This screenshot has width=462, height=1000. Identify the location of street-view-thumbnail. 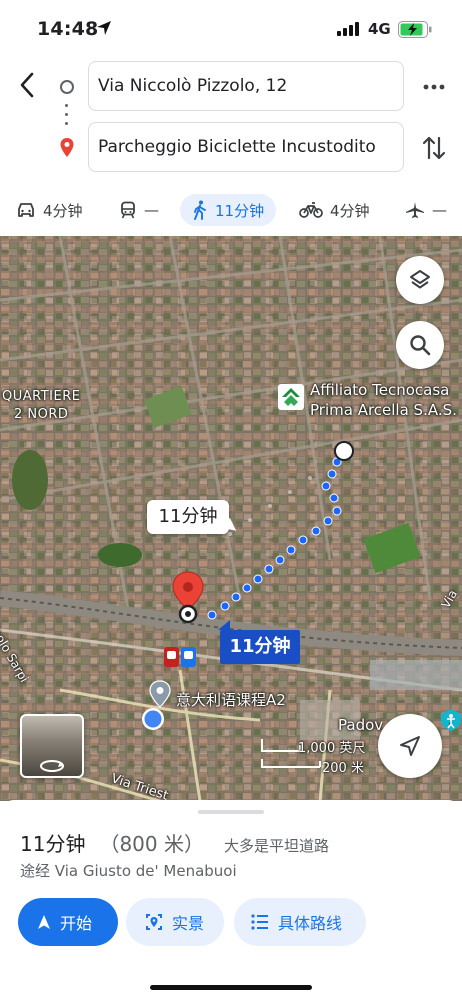
(52, 746).